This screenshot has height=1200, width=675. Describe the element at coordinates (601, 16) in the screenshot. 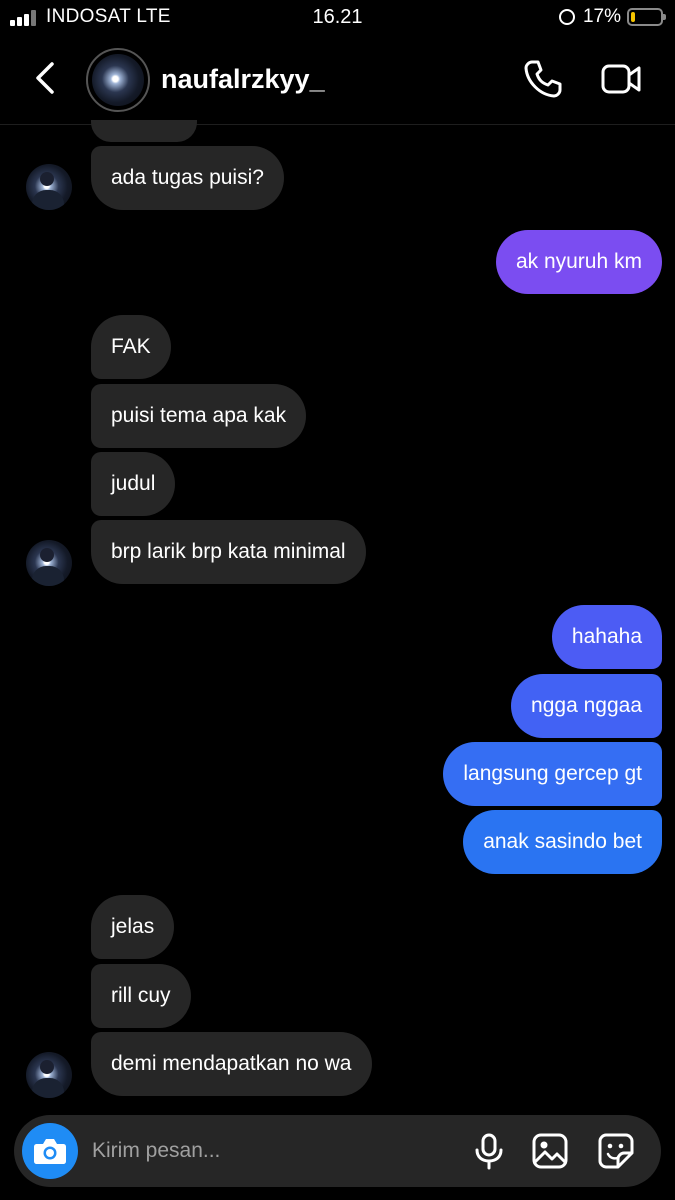

I see `battery-percent: 17%` at that location.